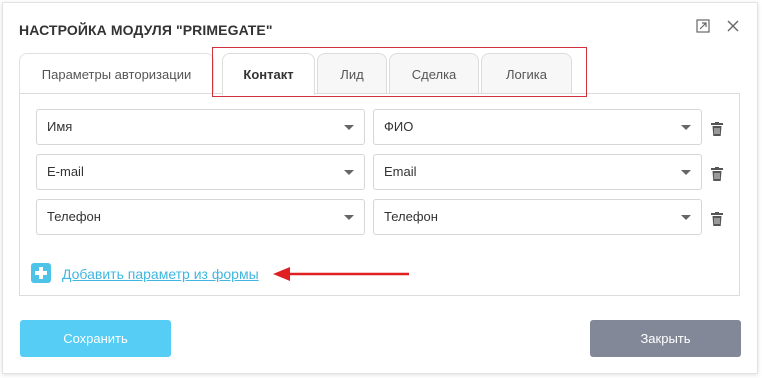  I want to click on crm-field-value: Телефон, so click(411, 216).